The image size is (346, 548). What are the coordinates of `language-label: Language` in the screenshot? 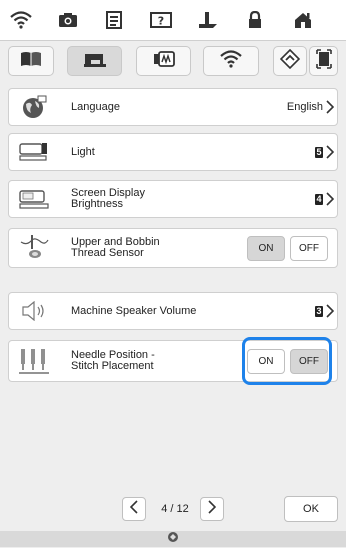 It's located at (95, 106).